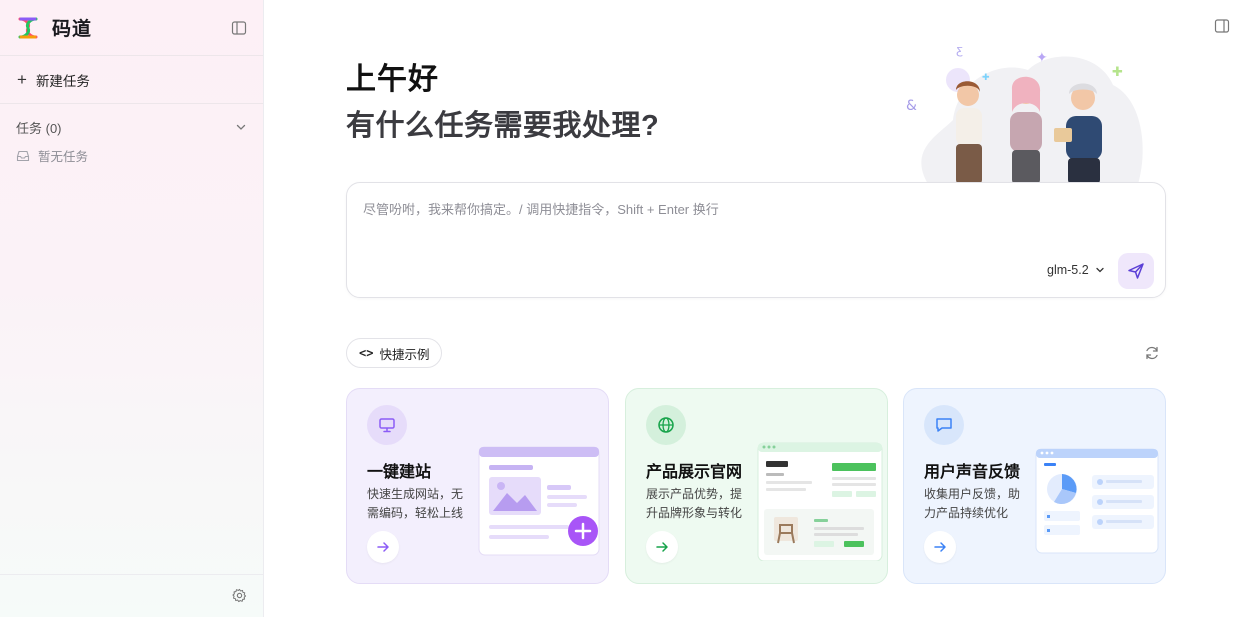  I want to click on task-input, so click(753, 219).